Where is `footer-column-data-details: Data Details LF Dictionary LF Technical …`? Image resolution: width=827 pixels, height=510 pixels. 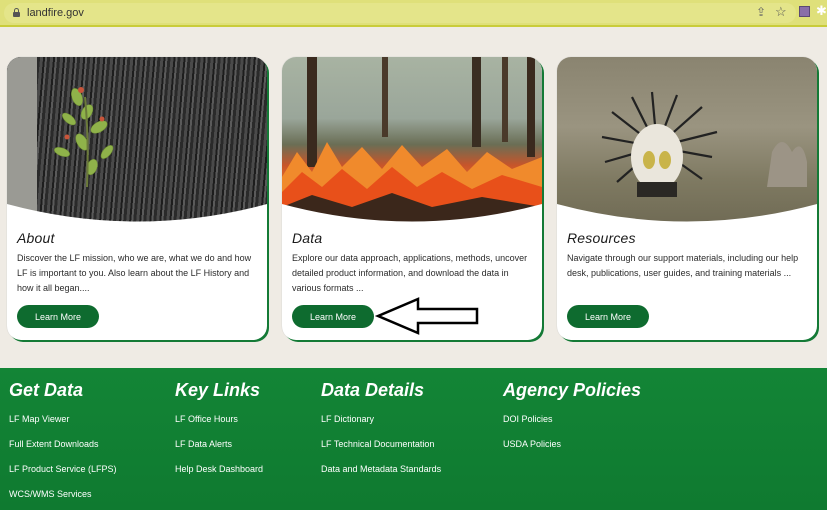 footer-column-data-details: Data Details LF Dictionary LF Technical … is located at coordinates (381, 434).